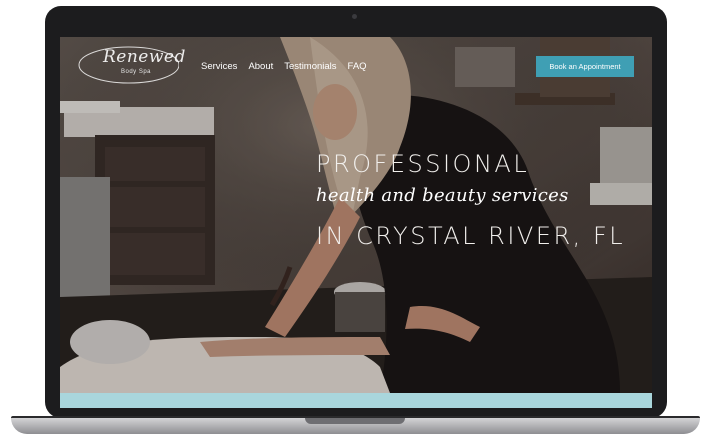  What do you see at coordinates (354, 16) in the screenshot?
I see `camera-icon` at bounding box center [354, 16].